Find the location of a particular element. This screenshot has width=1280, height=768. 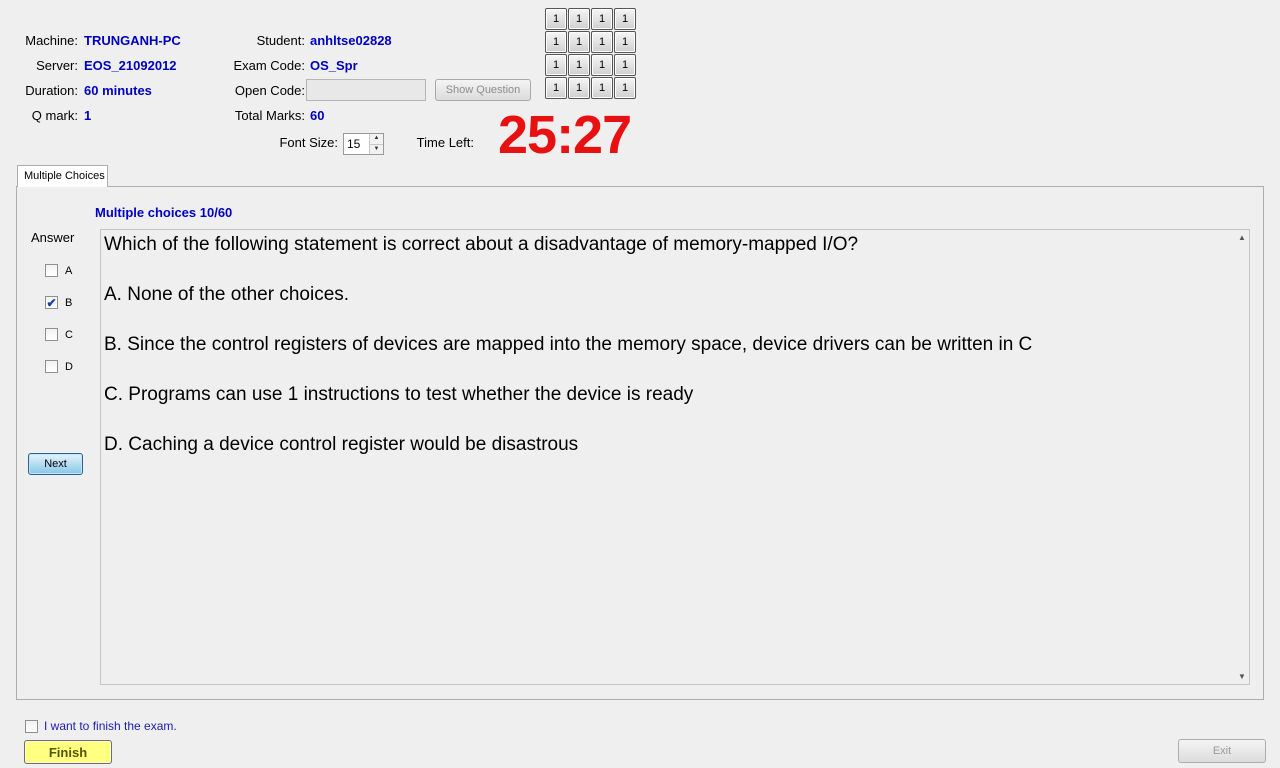

finish-button: Finish is located at coordinates (68, 752).